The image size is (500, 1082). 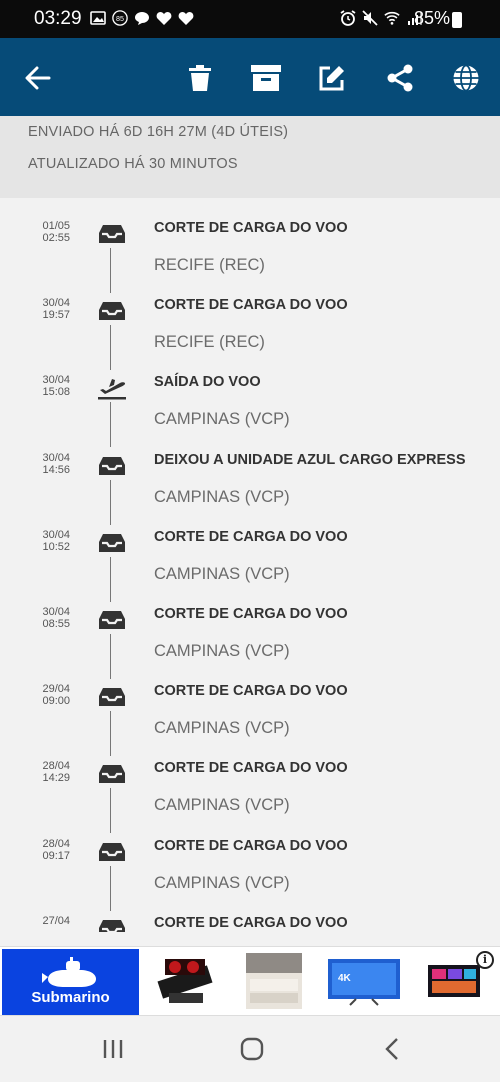 I want to click on status-bar: 03:29 85 85%, so click(x=250, y=19).